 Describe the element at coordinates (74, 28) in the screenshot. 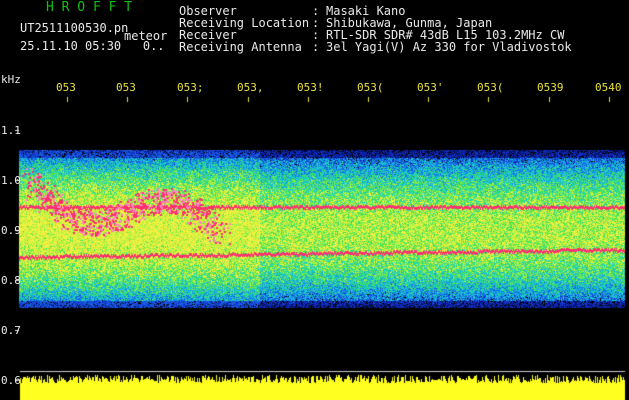

I see `file-name: UT2511100530.pn` at that location.